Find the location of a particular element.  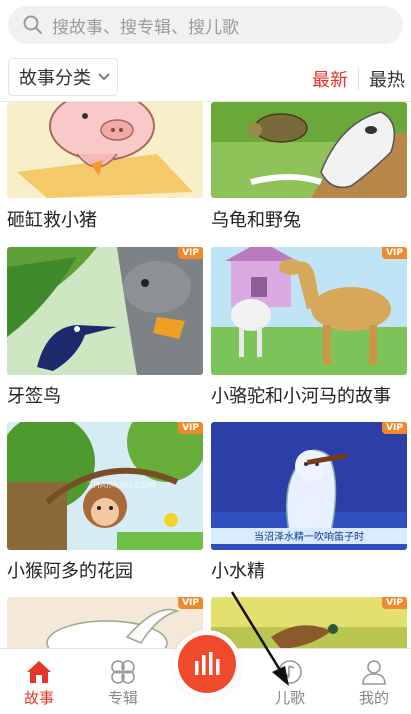

tab-label: 故事 is located at coordinates (38, 698).